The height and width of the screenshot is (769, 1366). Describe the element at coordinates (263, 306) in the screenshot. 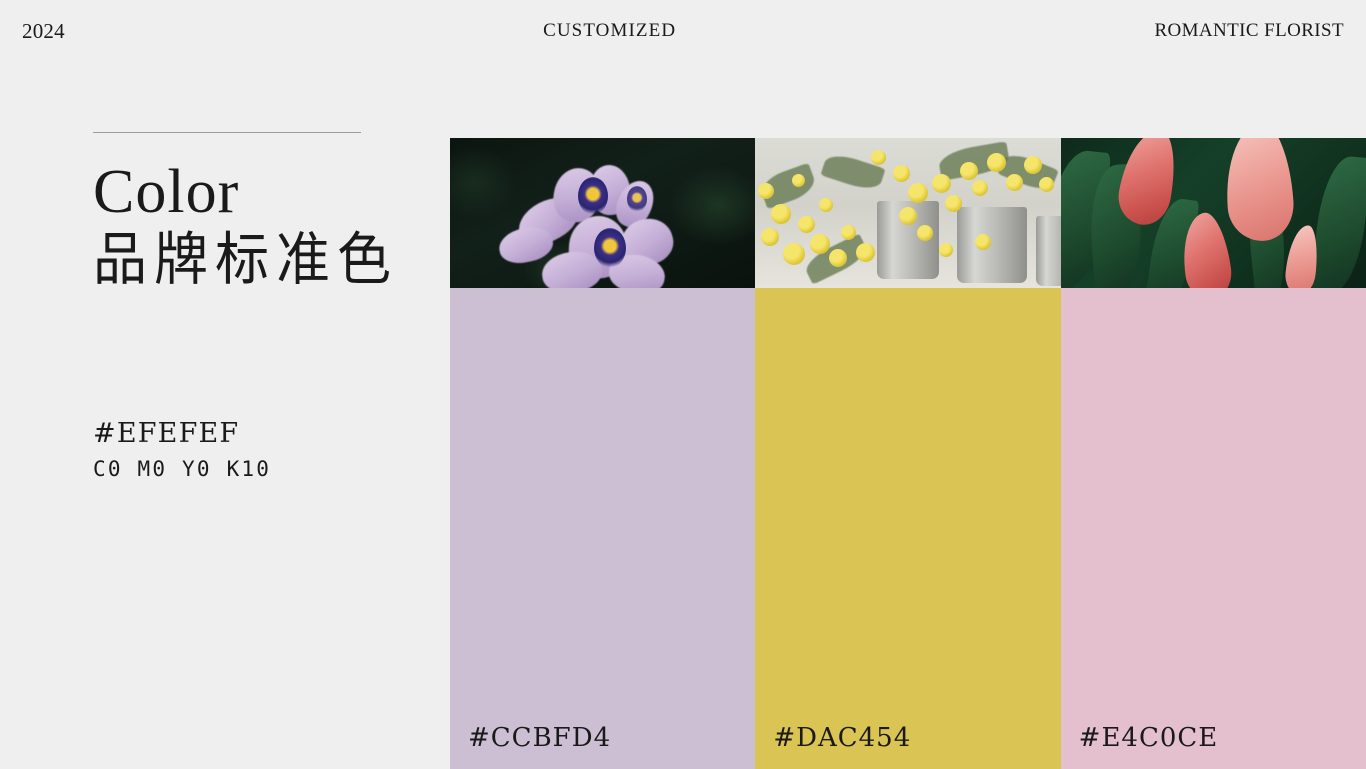

I see `left-info-column: Color 品牌标准色 #EFEFEF C0 M0 Y0 K10` at that location.